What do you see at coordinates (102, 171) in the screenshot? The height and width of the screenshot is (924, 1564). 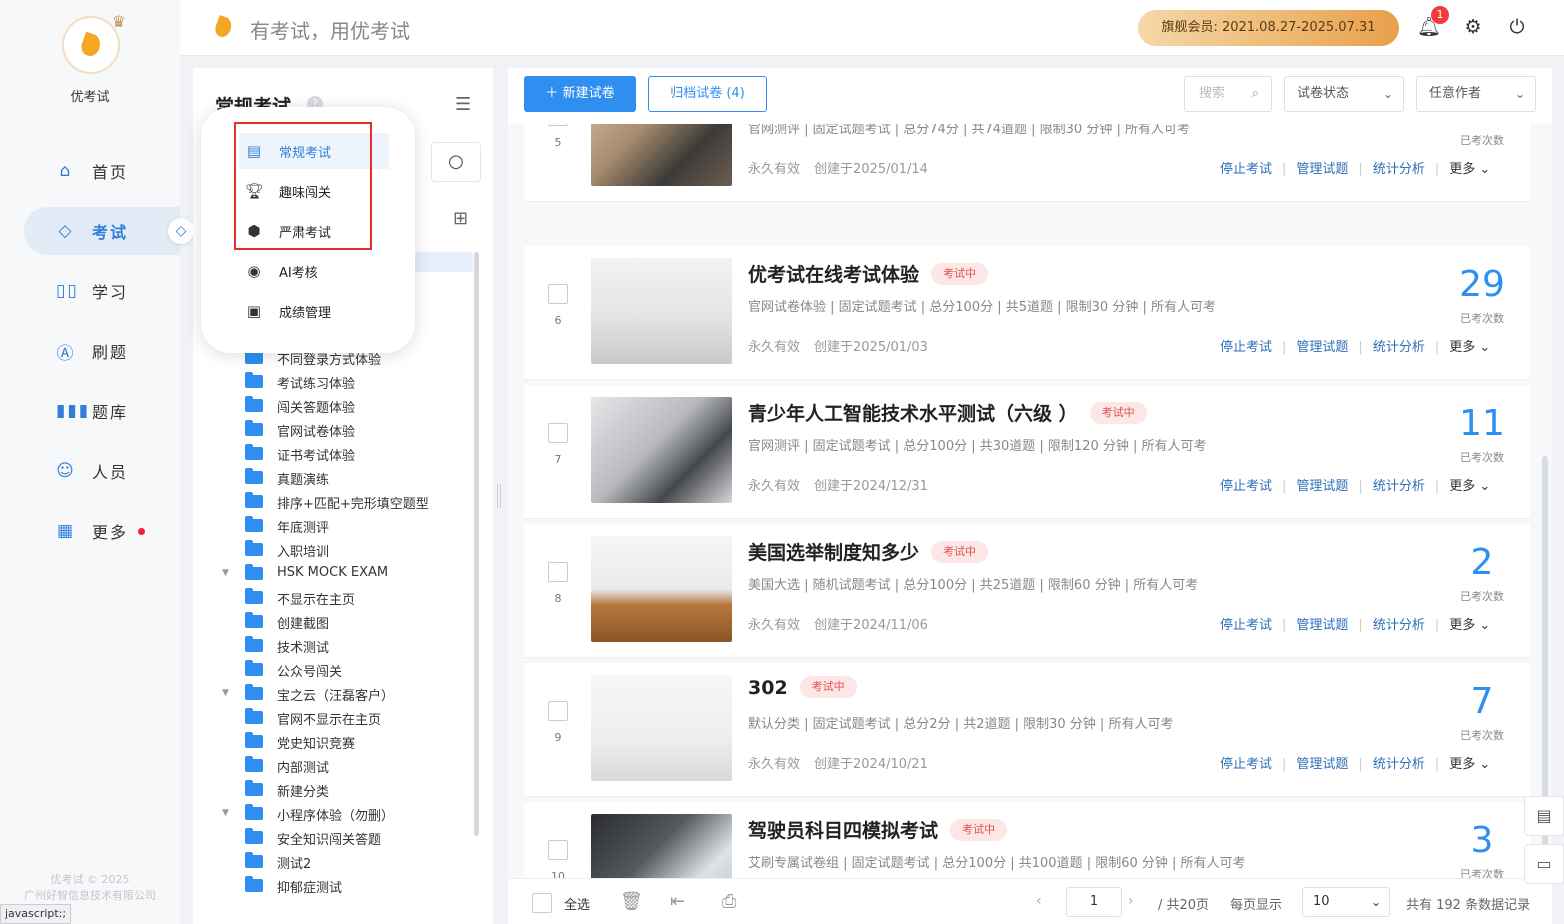 I see `nav-item-home: ⌂ 首页` at bounding box center [102, 171].